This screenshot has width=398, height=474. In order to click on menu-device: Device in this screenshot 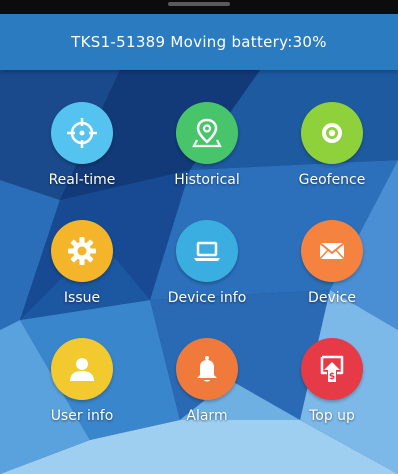, I will do `click(332, 275)`.